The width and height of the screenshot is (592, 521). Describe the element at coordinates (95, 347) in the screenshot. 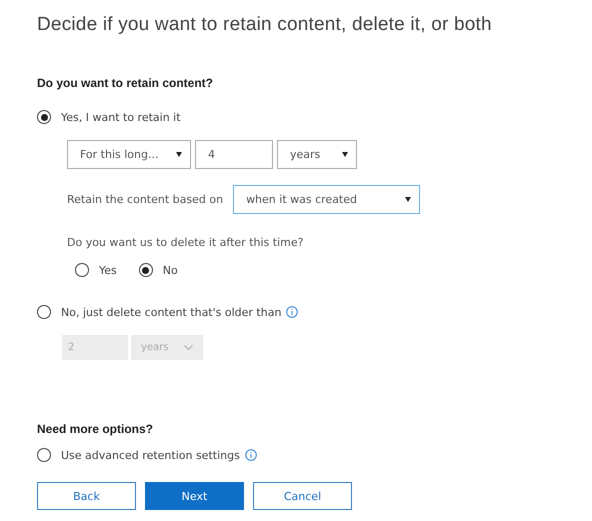

I see `input-field: 2` at that location.